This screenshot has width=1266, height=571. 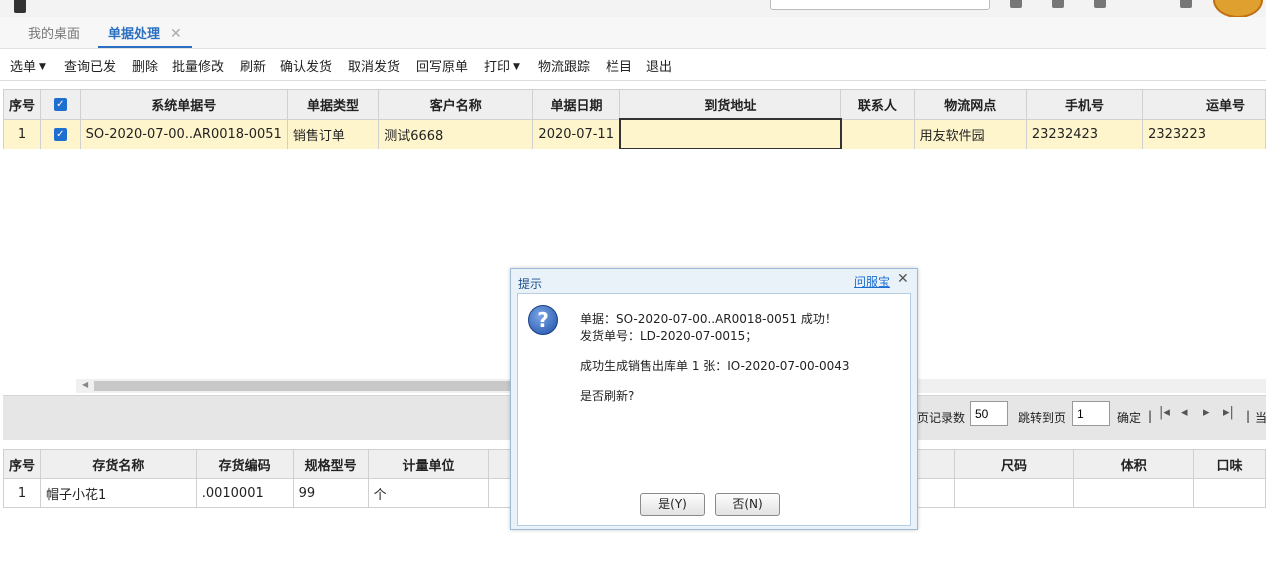 What do you see at coordinates (1184, 412) in the screenshot?
I see `prev-page-icon: ◂` at bounding box center [1184, 412].